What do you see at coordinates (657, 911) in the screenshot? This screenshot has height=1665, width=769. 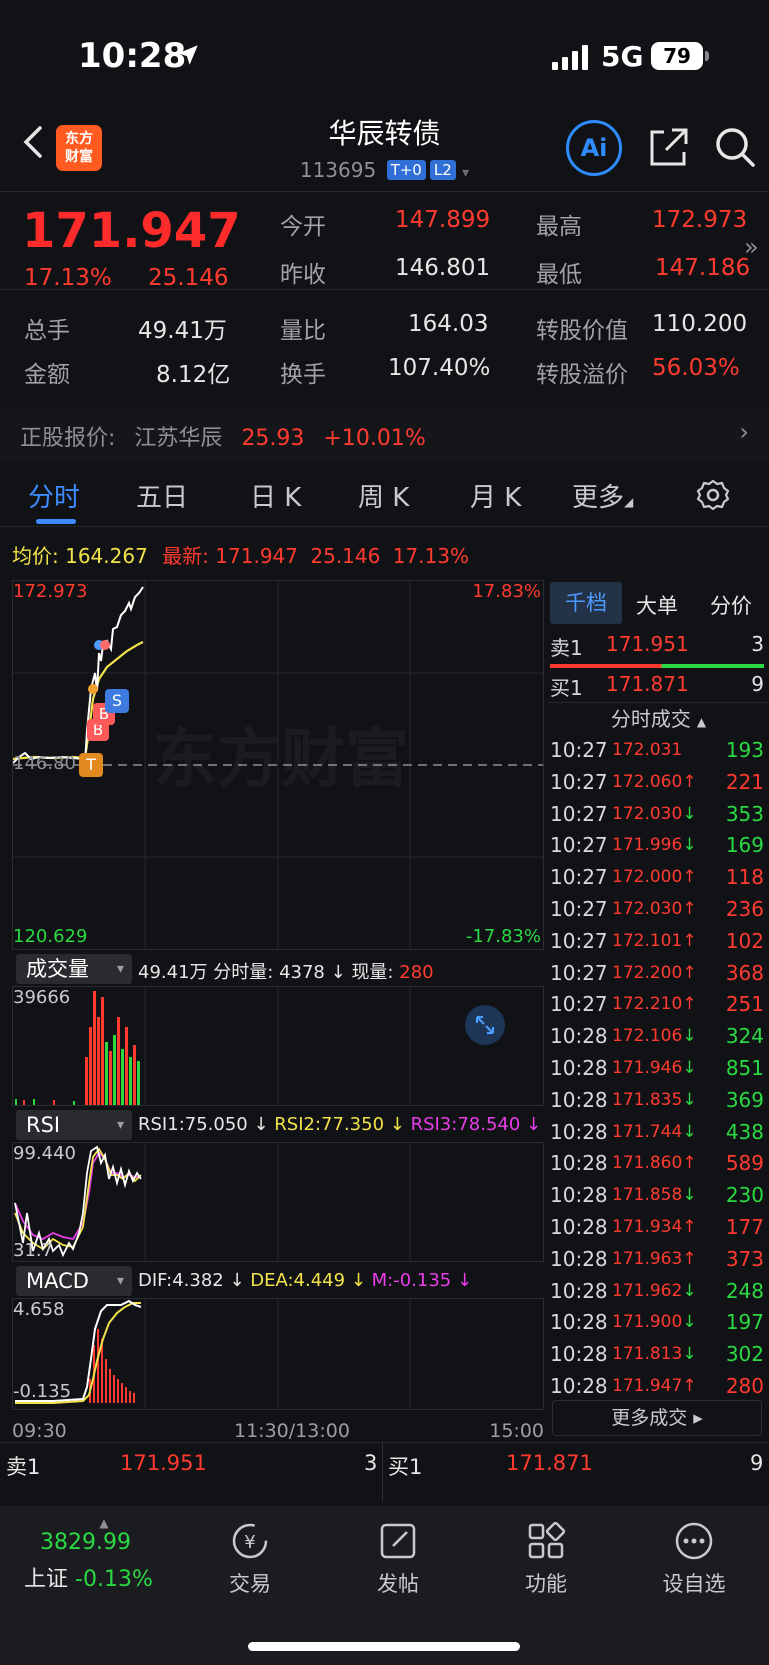 I see `trade-row: 10:27 172.030↑ 236` at bounding box center [657, 911].